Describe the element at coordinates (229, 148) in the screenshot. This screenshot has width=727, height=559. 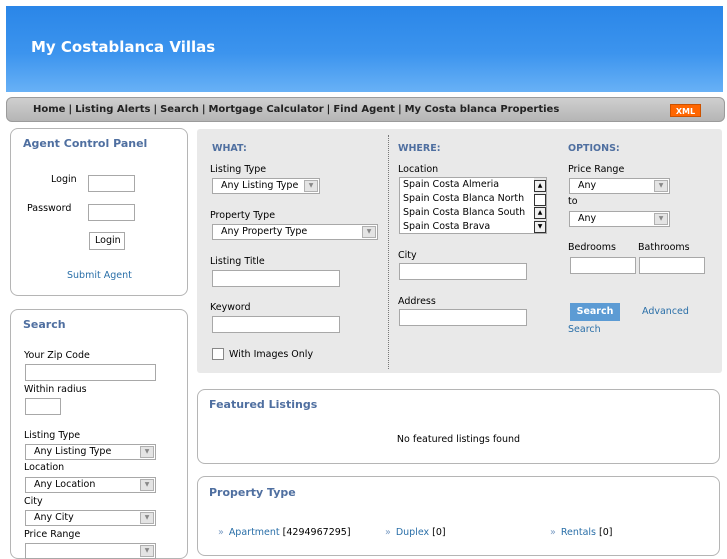
I see `what-title: WHAT:` at that location.